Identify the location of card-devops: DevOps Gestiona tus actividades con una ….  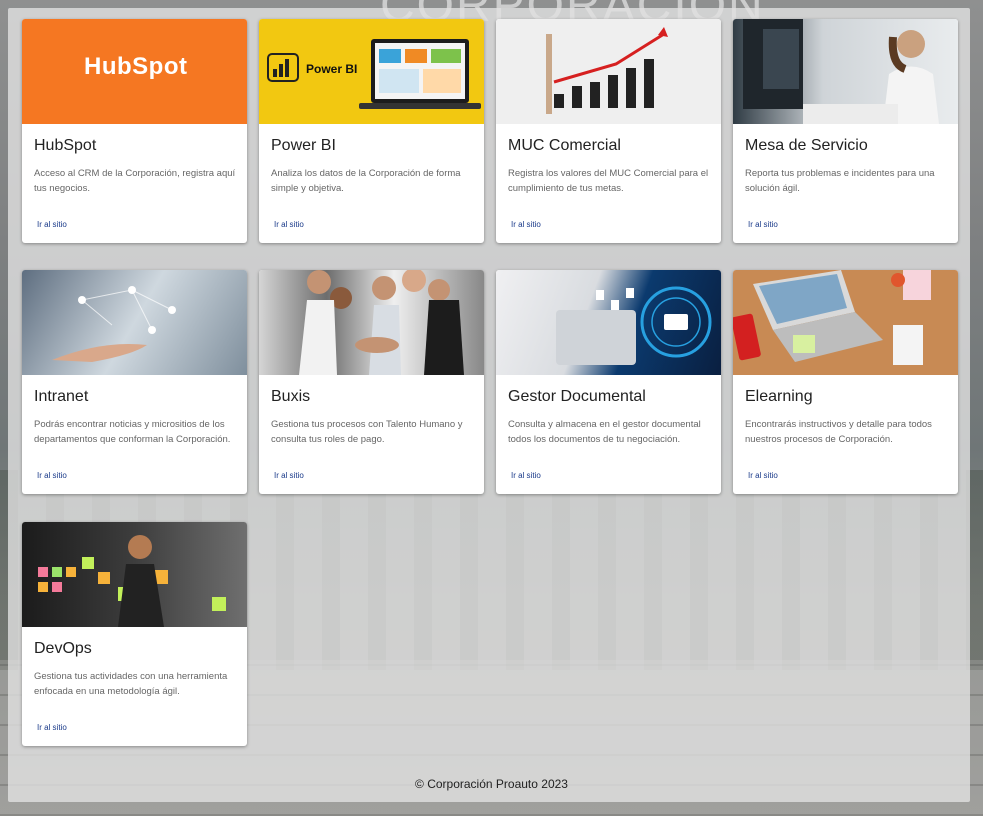
(134, 634).